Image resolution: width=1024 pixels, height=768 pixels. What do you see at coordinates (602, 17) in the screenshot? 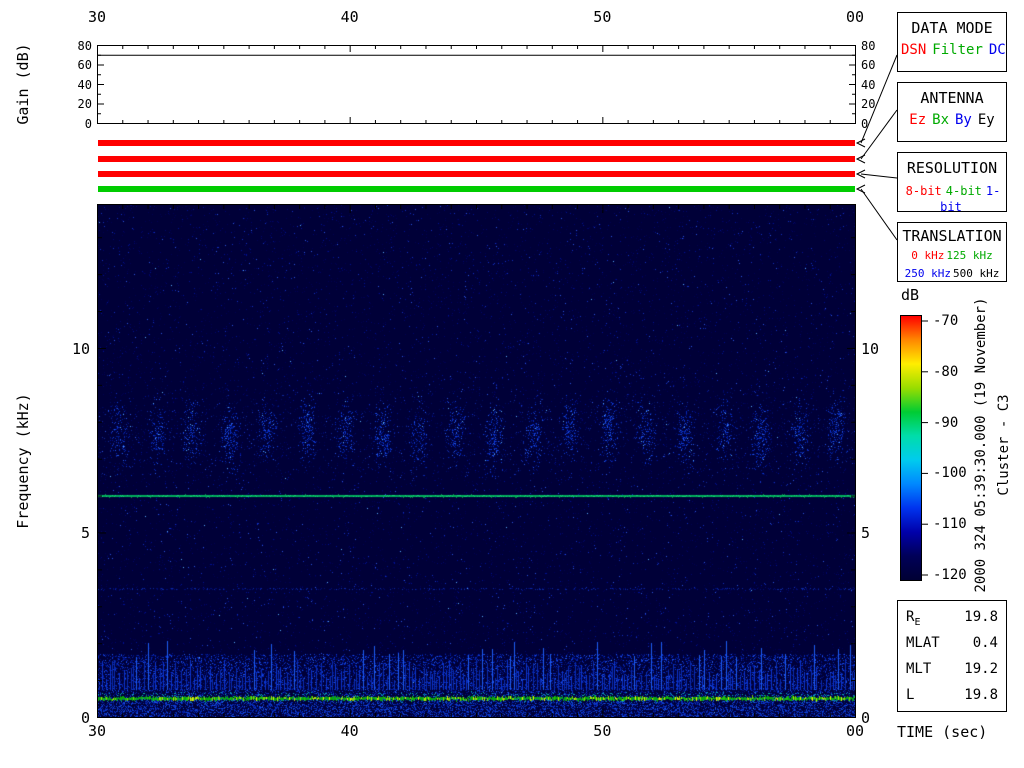
I see `top-time-tick-label: 50` at bounding box center [602, 17].